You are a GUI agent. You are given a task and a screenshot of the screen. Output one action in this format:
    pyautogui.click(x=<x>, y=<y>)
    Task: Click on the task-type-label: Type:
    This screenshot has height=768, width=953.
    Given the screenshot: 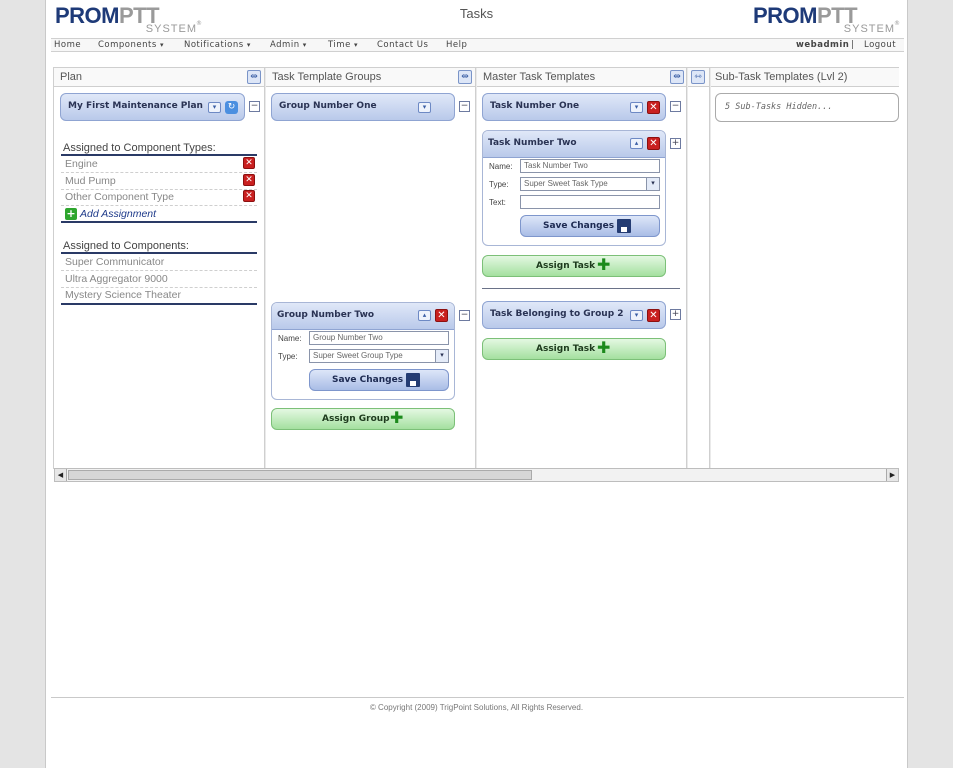 What is the action you would take?
    pyautogui.click(x=499, y=184)
    